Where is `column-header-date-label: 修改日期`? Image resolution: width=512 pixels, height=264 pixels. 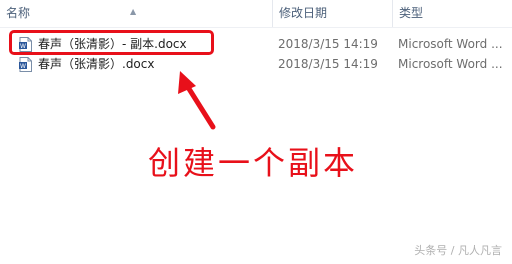
column-header-date-label: 修改日期 is located at coordinates (303, 13).